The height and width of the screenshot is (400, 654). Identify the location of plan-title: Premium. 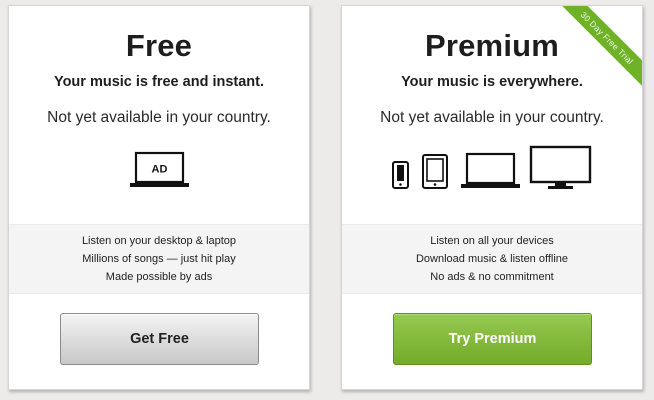
(492, 45).